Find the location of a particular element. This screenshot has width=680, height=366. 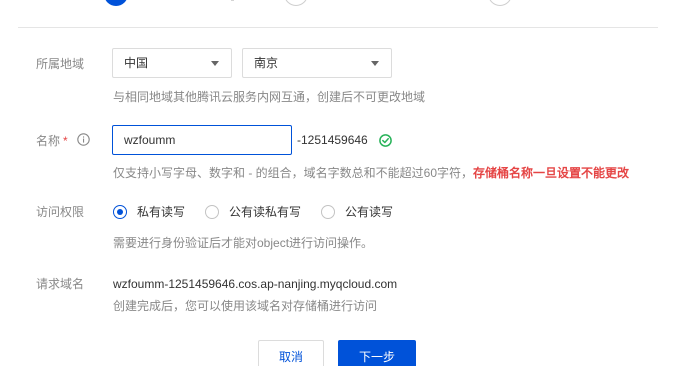

name-label: 名称 * is located at coordinates (52, 141).